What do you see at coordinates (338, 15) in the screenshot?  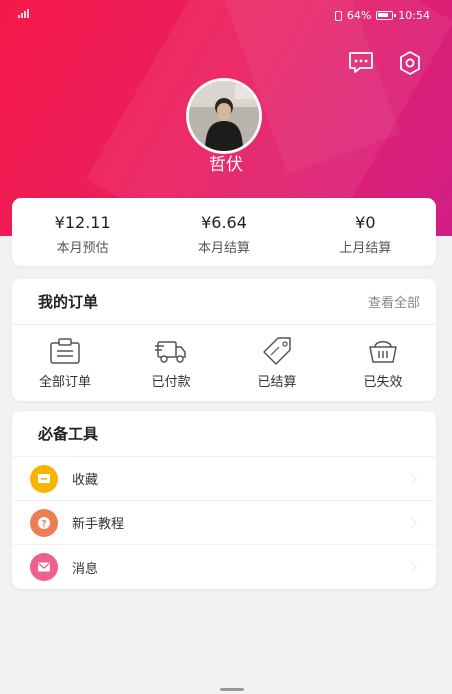 I see `vibrate-icon` at bounding box center [338, 15].